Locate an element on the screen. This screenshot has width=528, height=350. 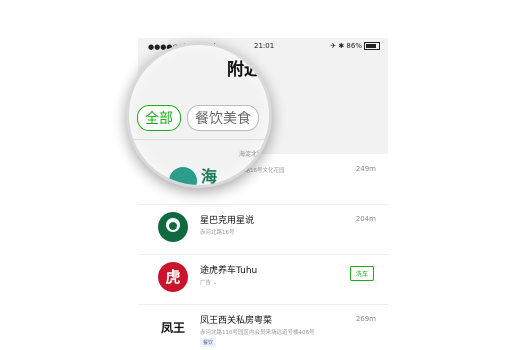
starbucks-logo-icon is located at coordinates (173, 227).